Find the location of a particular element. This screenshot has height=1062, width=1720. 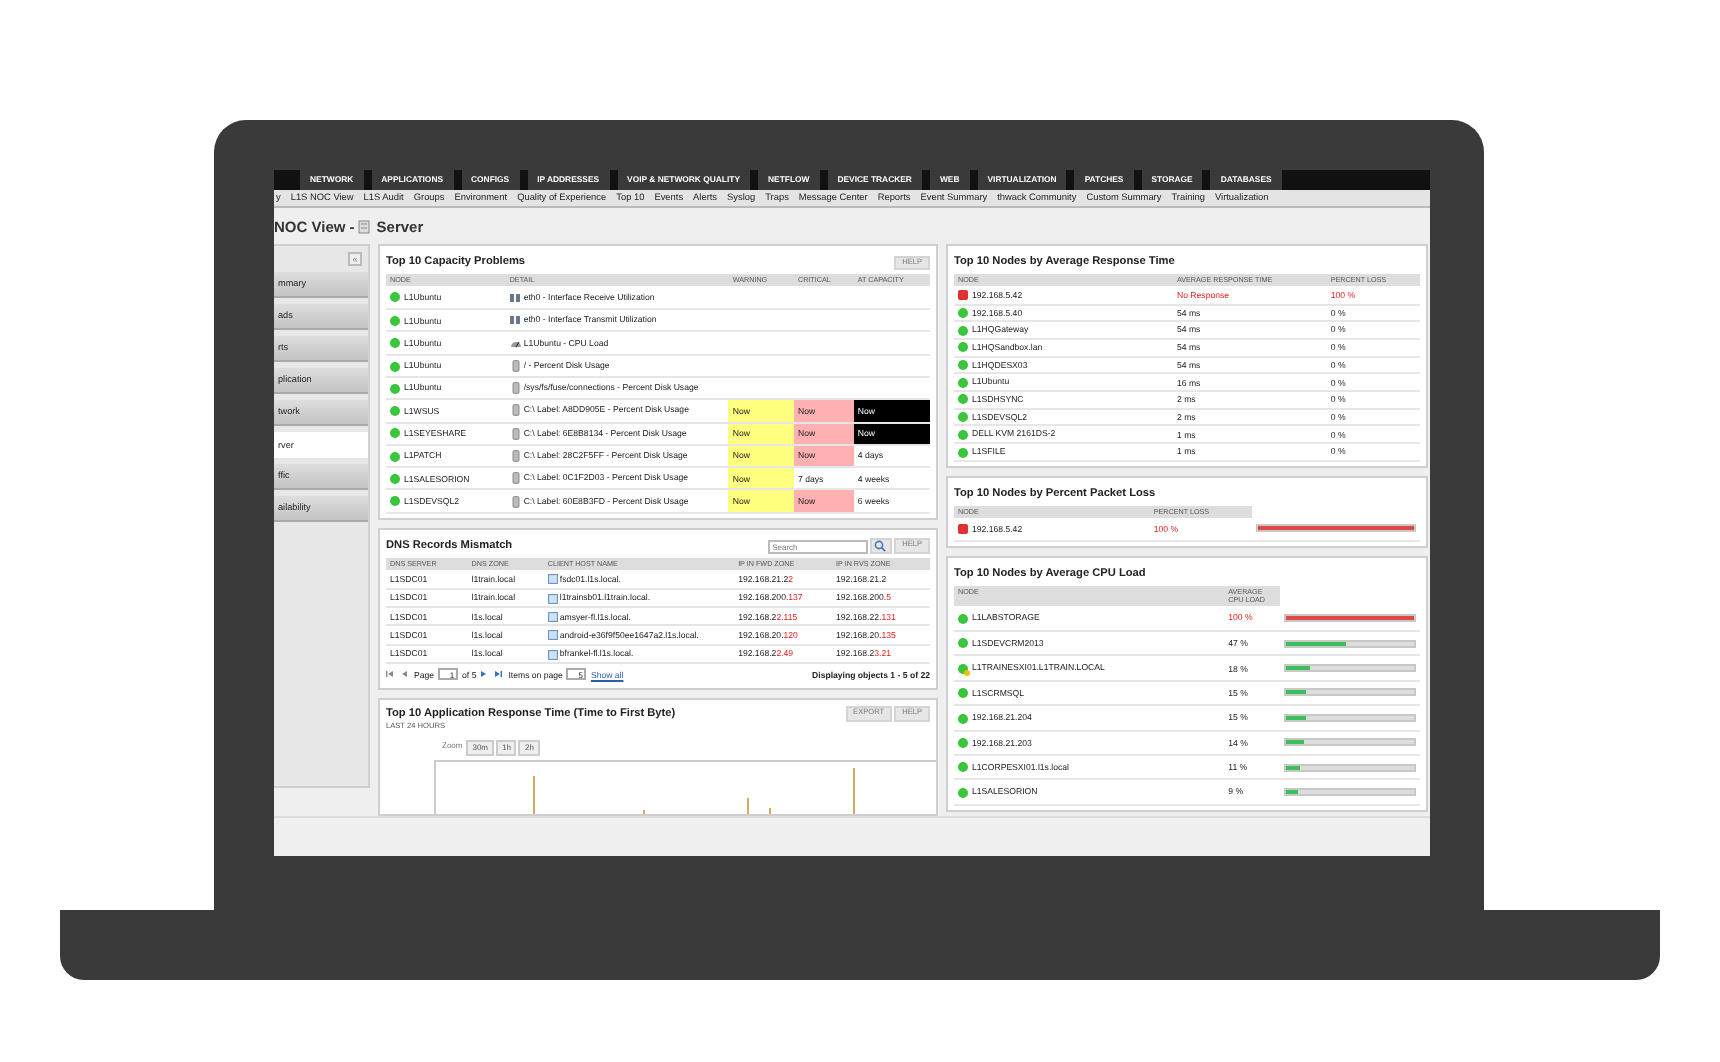

first-page-icon is located at coordinates (390, 674).